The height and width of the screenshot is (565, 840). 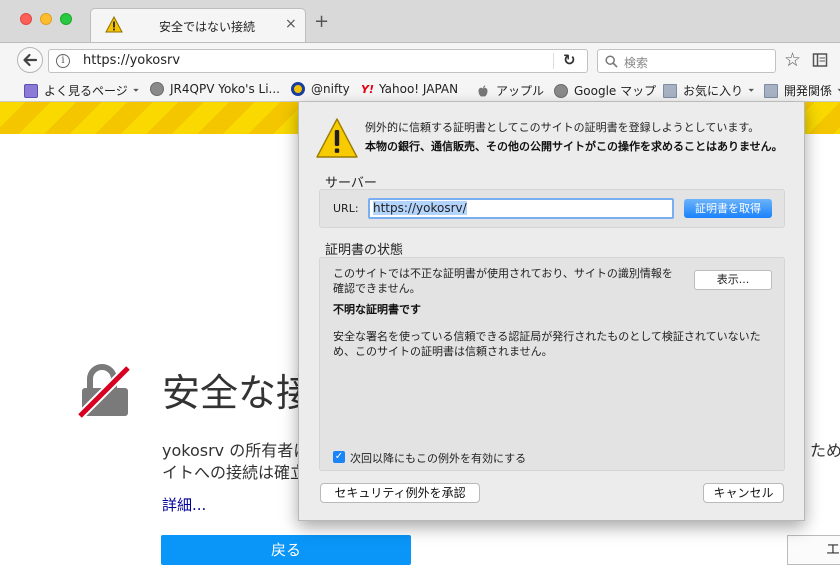 I want to click on page-description: yokosrv の所有者に イトへの接続は確立, so click(x=232, y=461).